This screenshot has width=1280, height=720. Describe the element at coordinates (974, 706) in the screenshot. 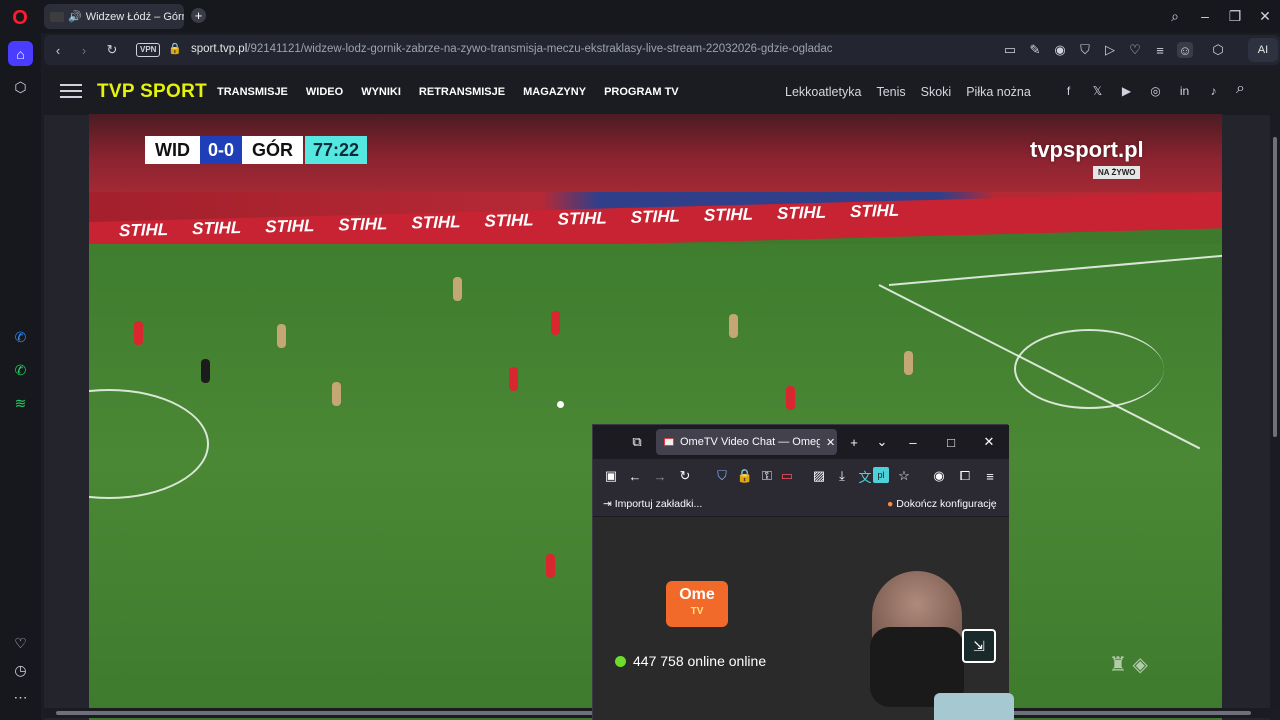

I see `phone` at that location.